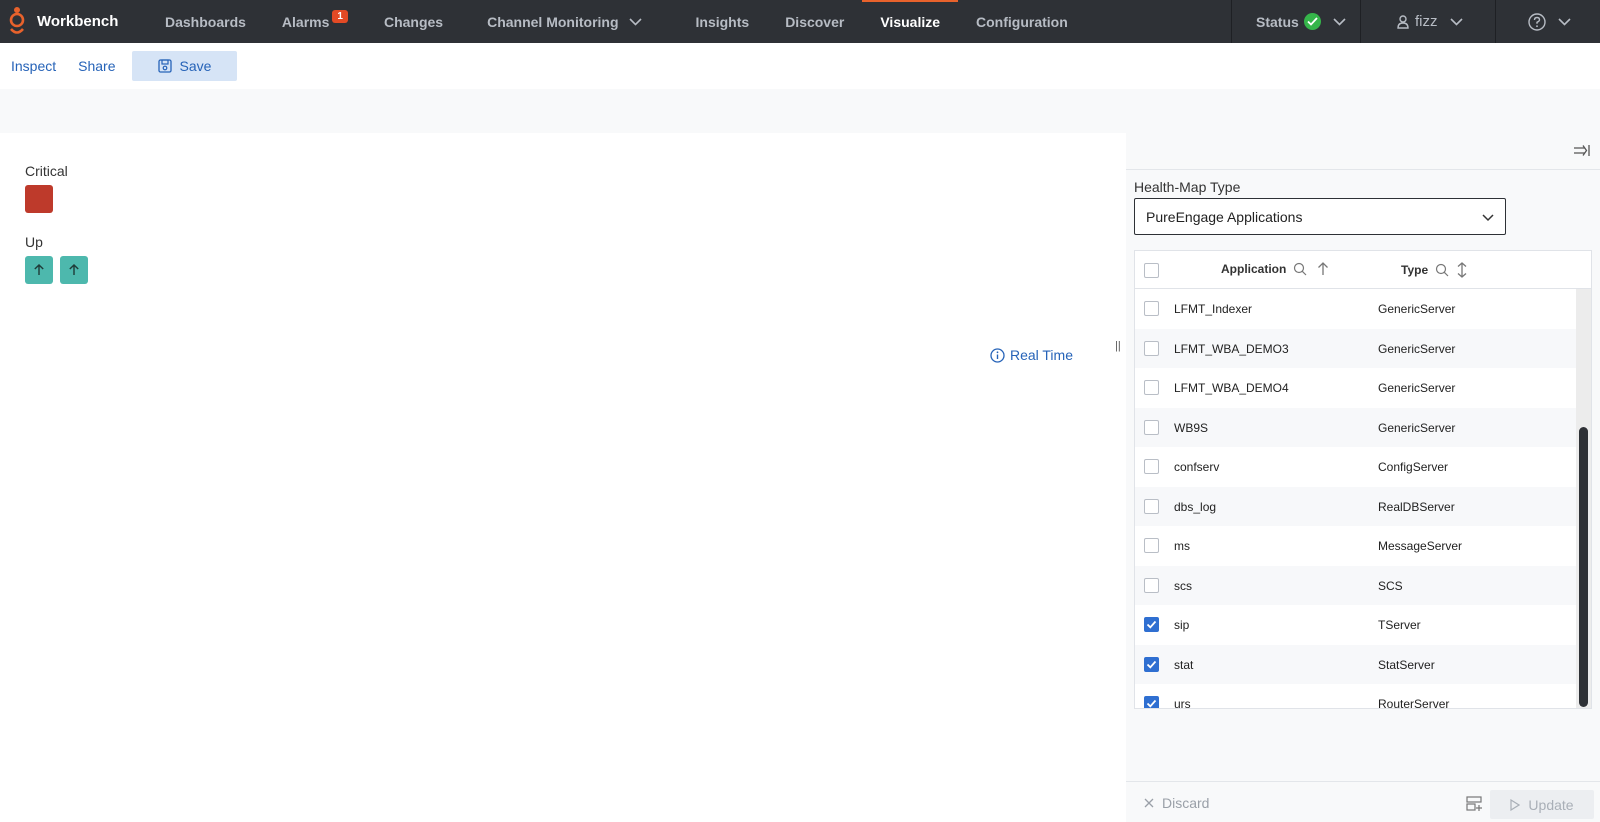 This screenshot has width=1600, height=822. I want to click on checkmark-icon, so click(1151, 703).